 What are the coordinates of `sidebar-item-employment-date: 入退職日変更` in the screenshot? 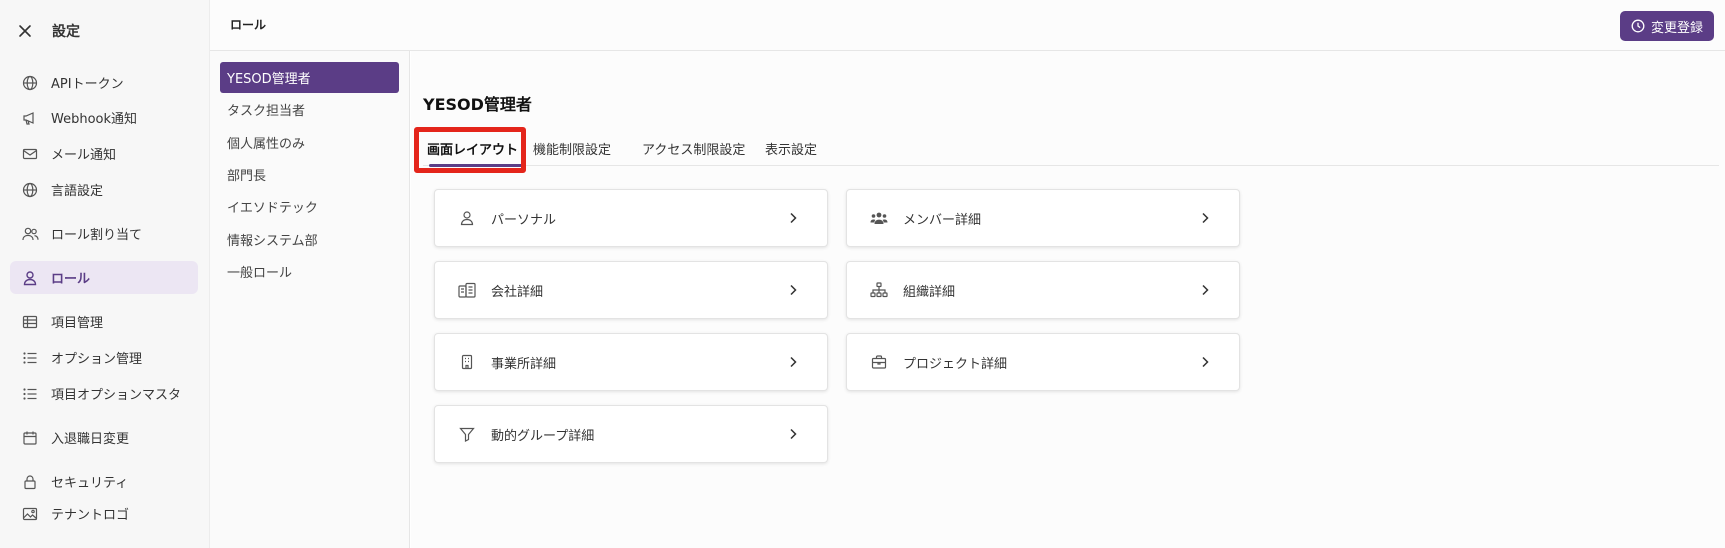 It's located at (104, 437).